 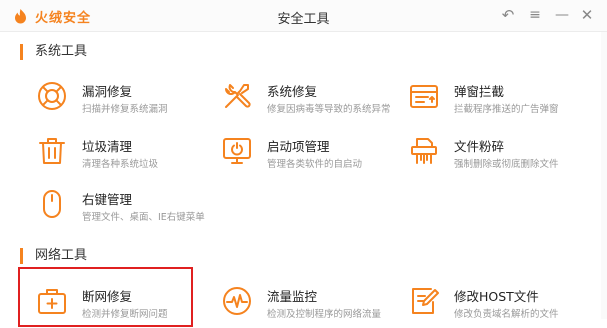 What do you see at coordinates (53, 52) in the screenshot?
I see `section-system-title: 系统工具` at bounding box center [53, 52].